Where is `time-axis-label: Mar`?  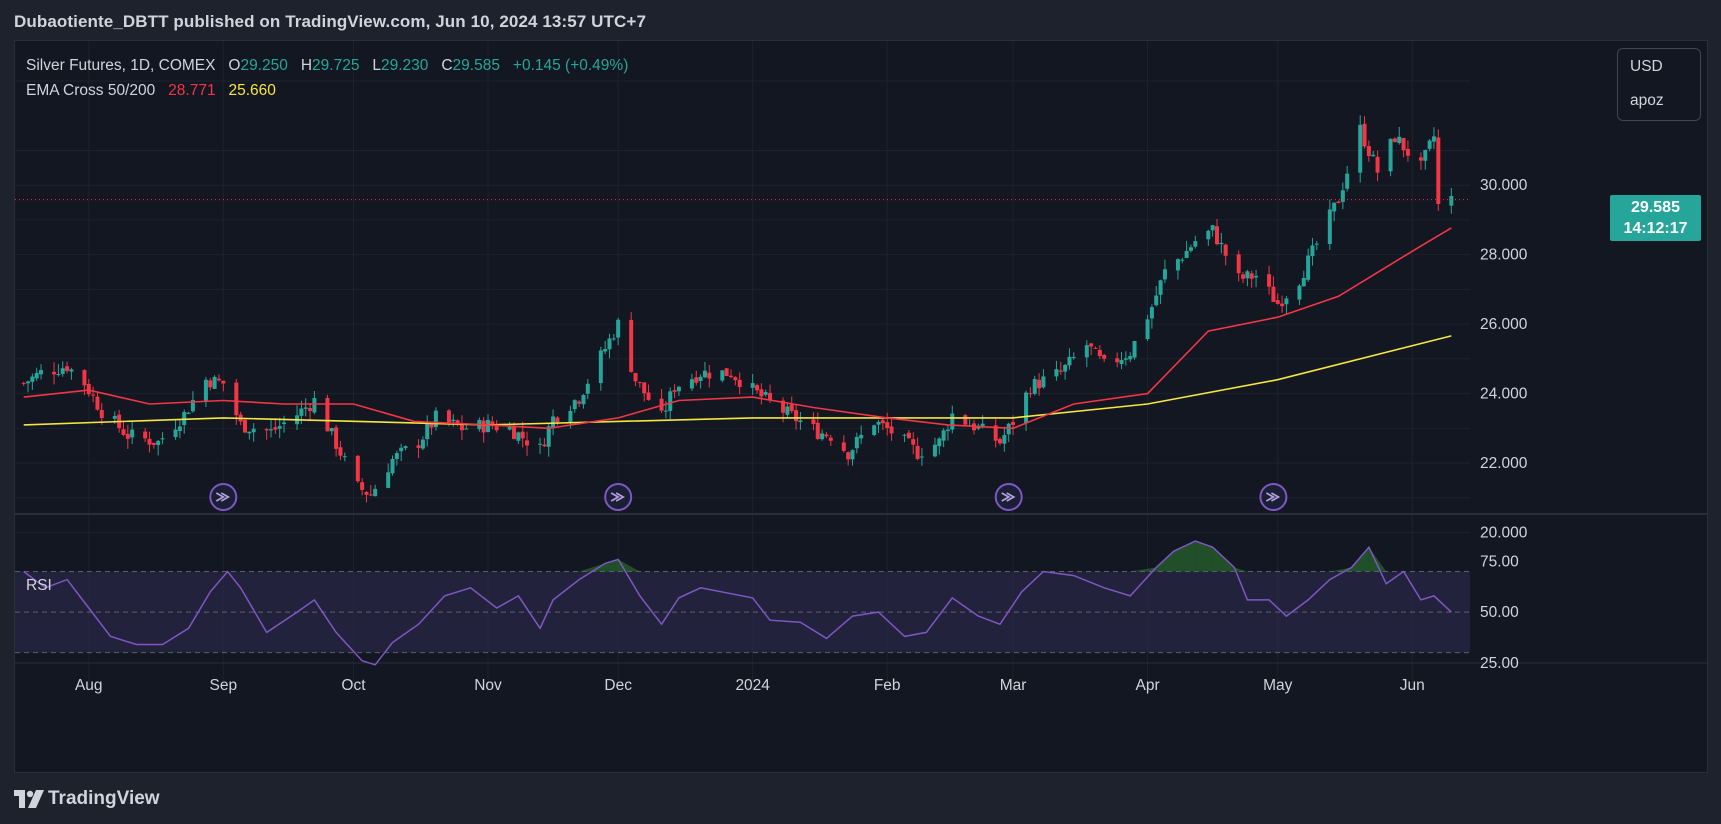
time-axis-label: Mar is located at coordinates (1013, 685).